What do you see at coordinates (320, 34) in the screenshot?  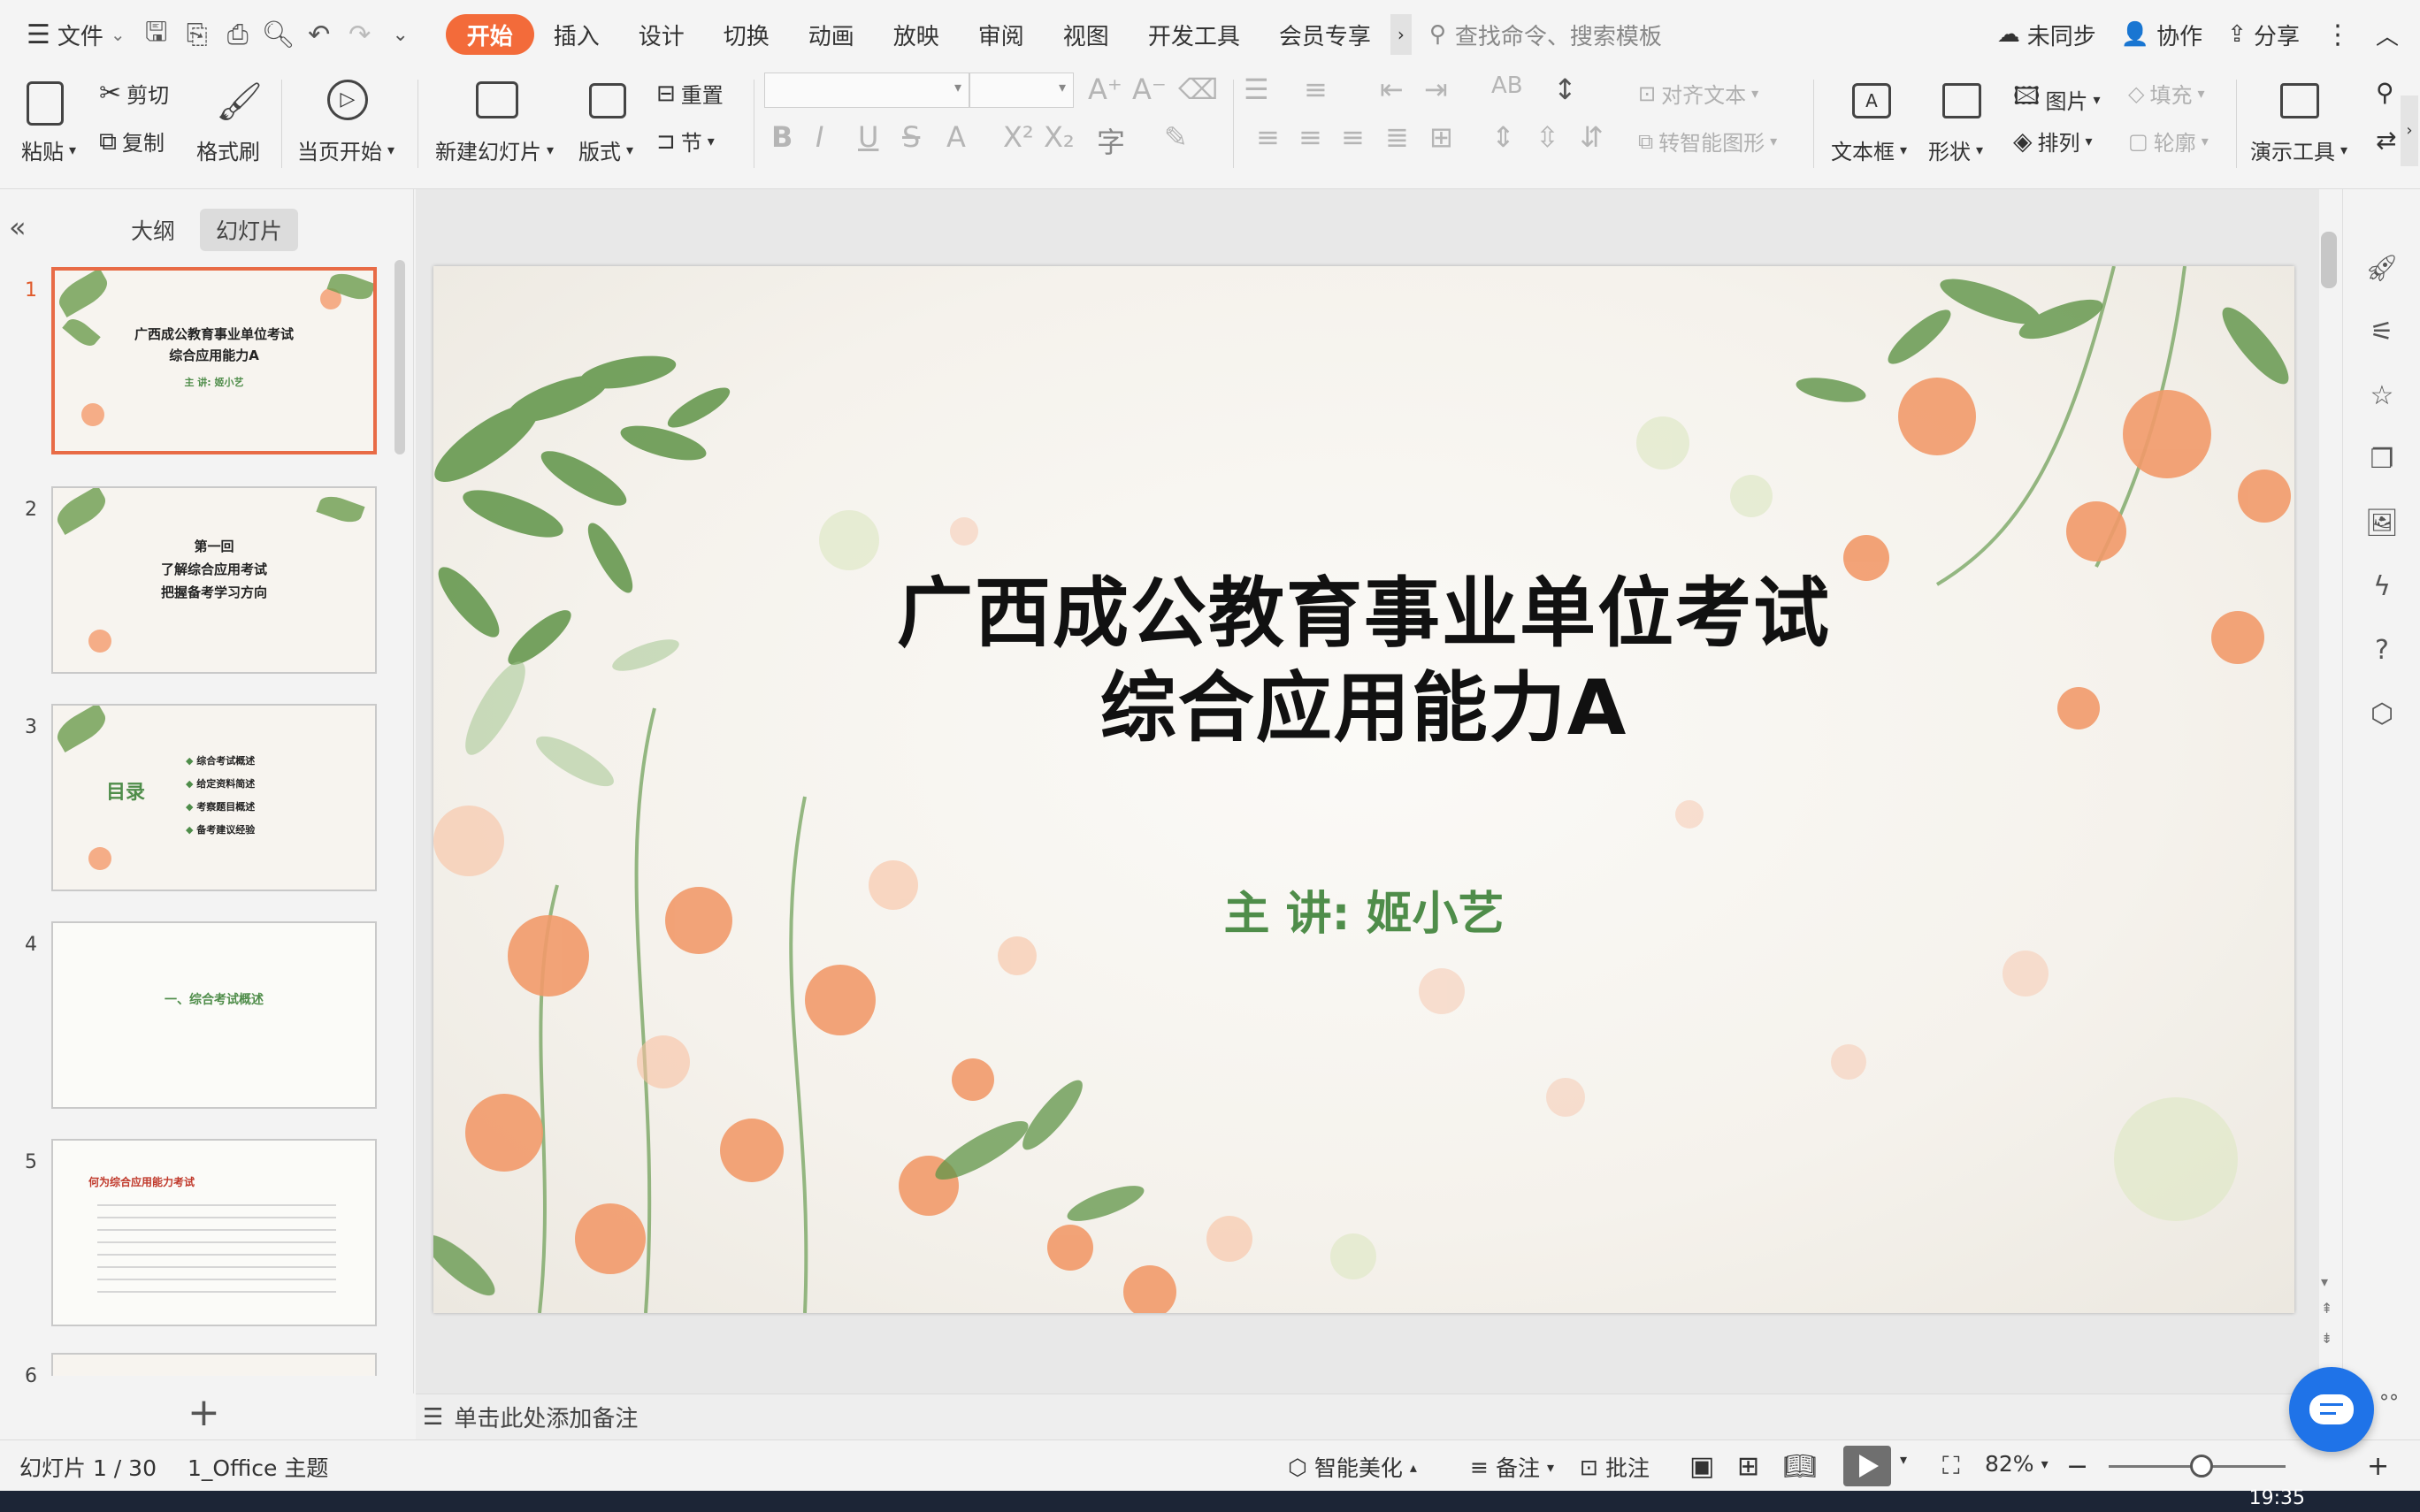 I see `undo-icon: ↶` at bounding box center [320, 34].